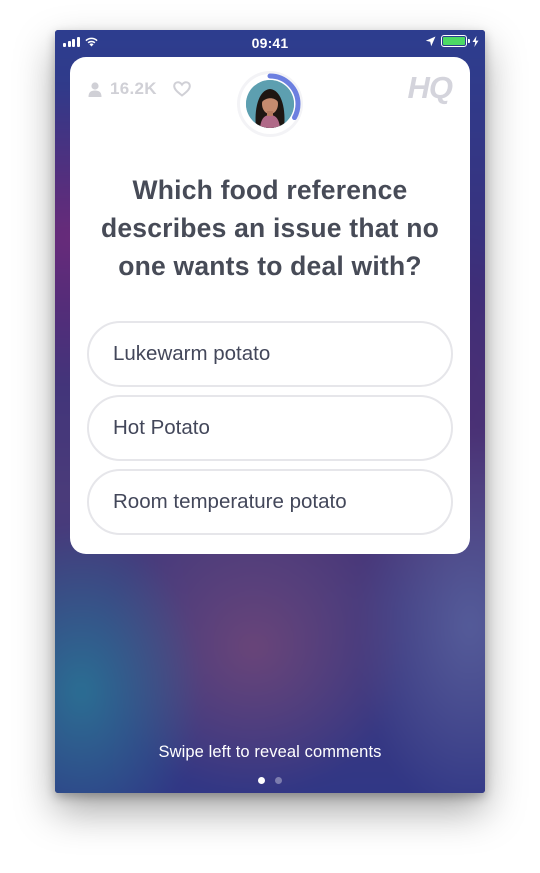 The image size is (540, 873). Describe the element at coordinates (133, 88) in the screenshot. I see `viewer-count: 16.2K` at that location.